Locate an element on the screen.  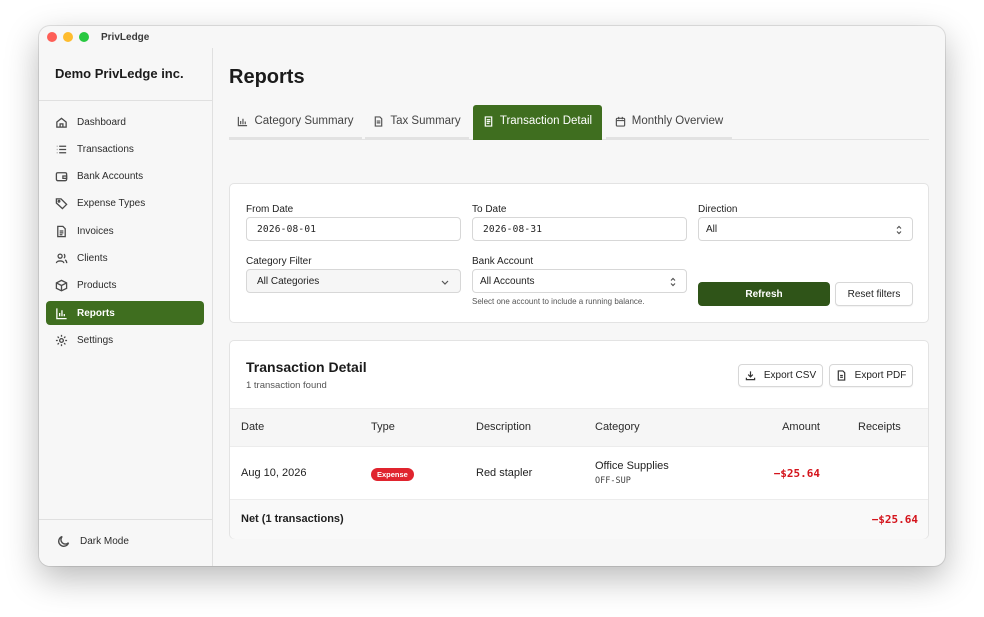
users-icon is located at coordinates (61, 258).